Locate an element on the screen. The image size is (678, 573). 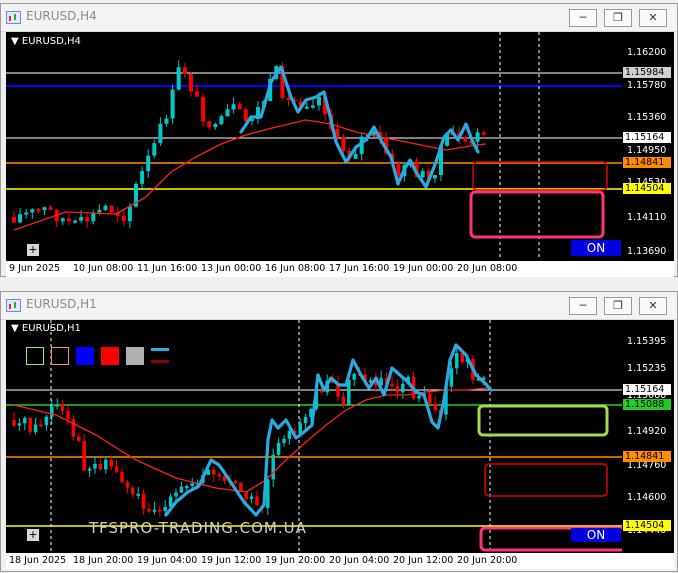
price-tag-label: 1.15984 is located at coordinates (647, 72).